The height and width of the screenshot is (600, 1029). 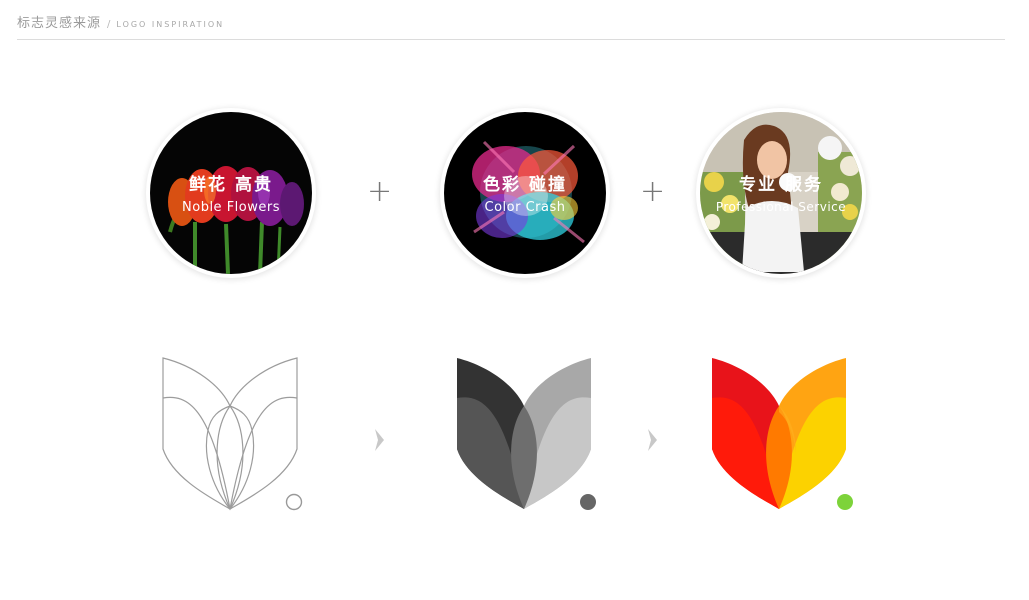 I want to click on page-header: 标志灵感来源 / LOGO INSPIRATION, so click(x=120, y=21).